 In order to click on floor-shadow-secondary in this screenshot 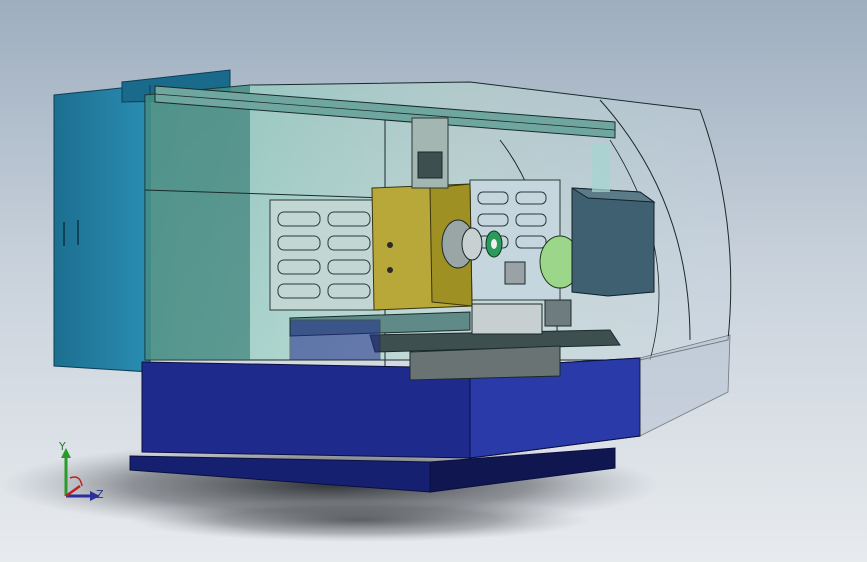, I will do `click(360, 520)`.